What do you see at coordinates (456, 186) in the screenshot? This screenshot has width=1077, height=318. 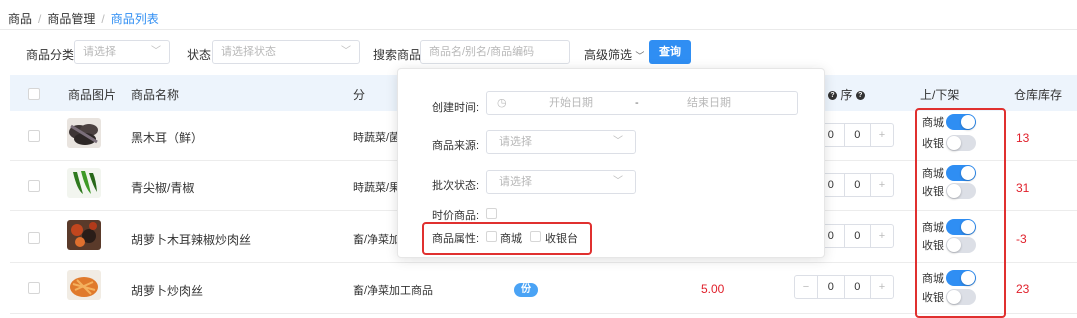 I see `batch-status-label: 批次状态:` at bounding box center [456, 186].